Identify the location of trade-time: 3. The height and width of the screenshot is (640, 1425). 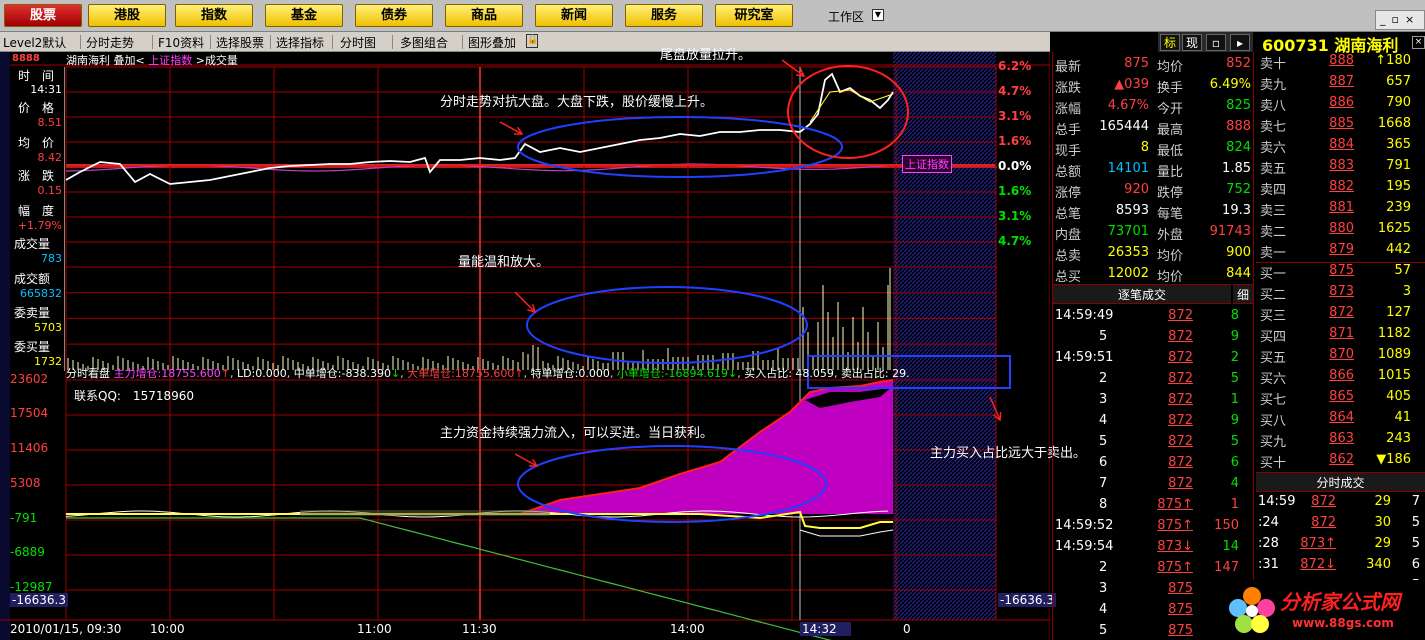
(1103, 399).